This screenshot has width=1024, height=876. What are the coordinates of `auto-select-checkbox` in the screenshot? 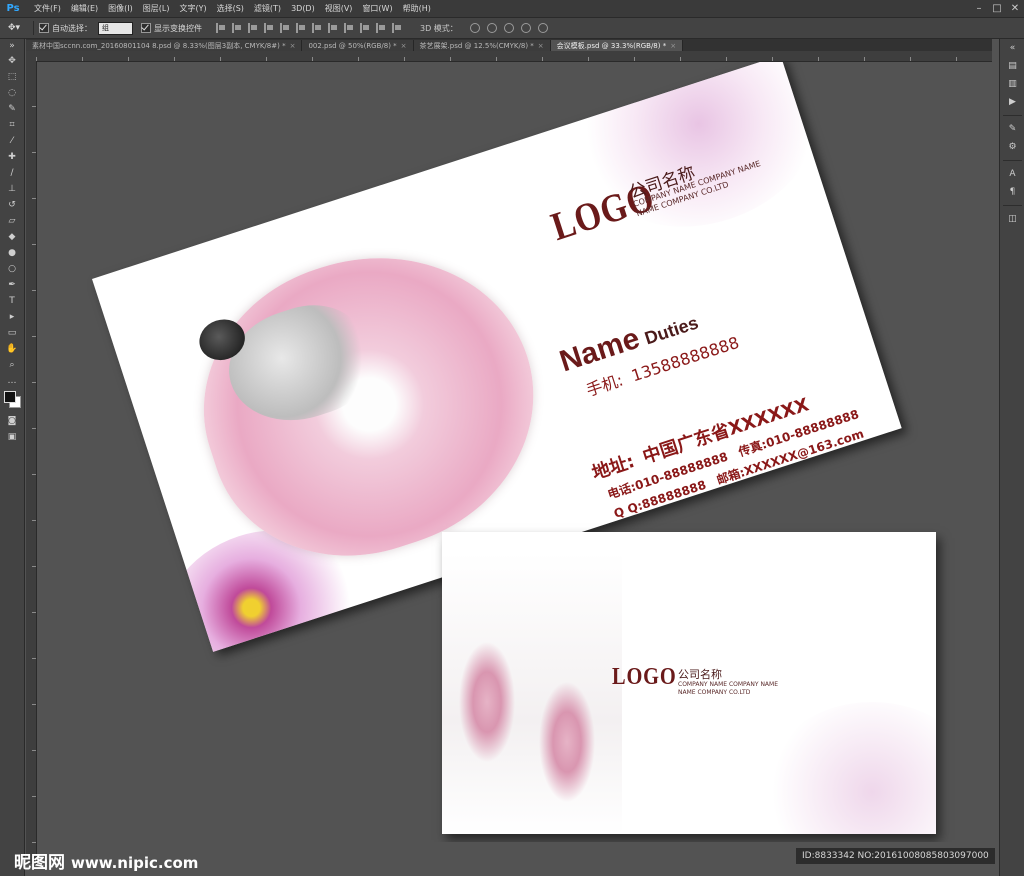 It's located at (44, 28).